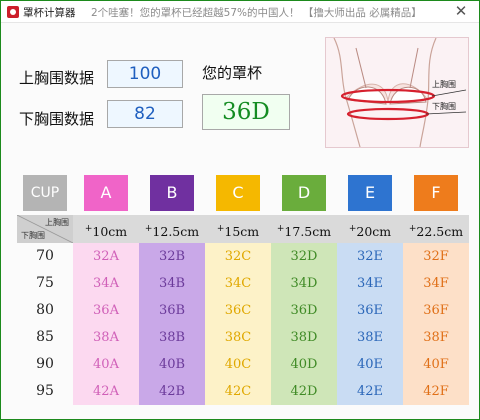 The width and height of the screenshot is (480, 420). Describe the element at coordinates (106, 364) in the screenshot. I see `size-cell: 40A` at that location.